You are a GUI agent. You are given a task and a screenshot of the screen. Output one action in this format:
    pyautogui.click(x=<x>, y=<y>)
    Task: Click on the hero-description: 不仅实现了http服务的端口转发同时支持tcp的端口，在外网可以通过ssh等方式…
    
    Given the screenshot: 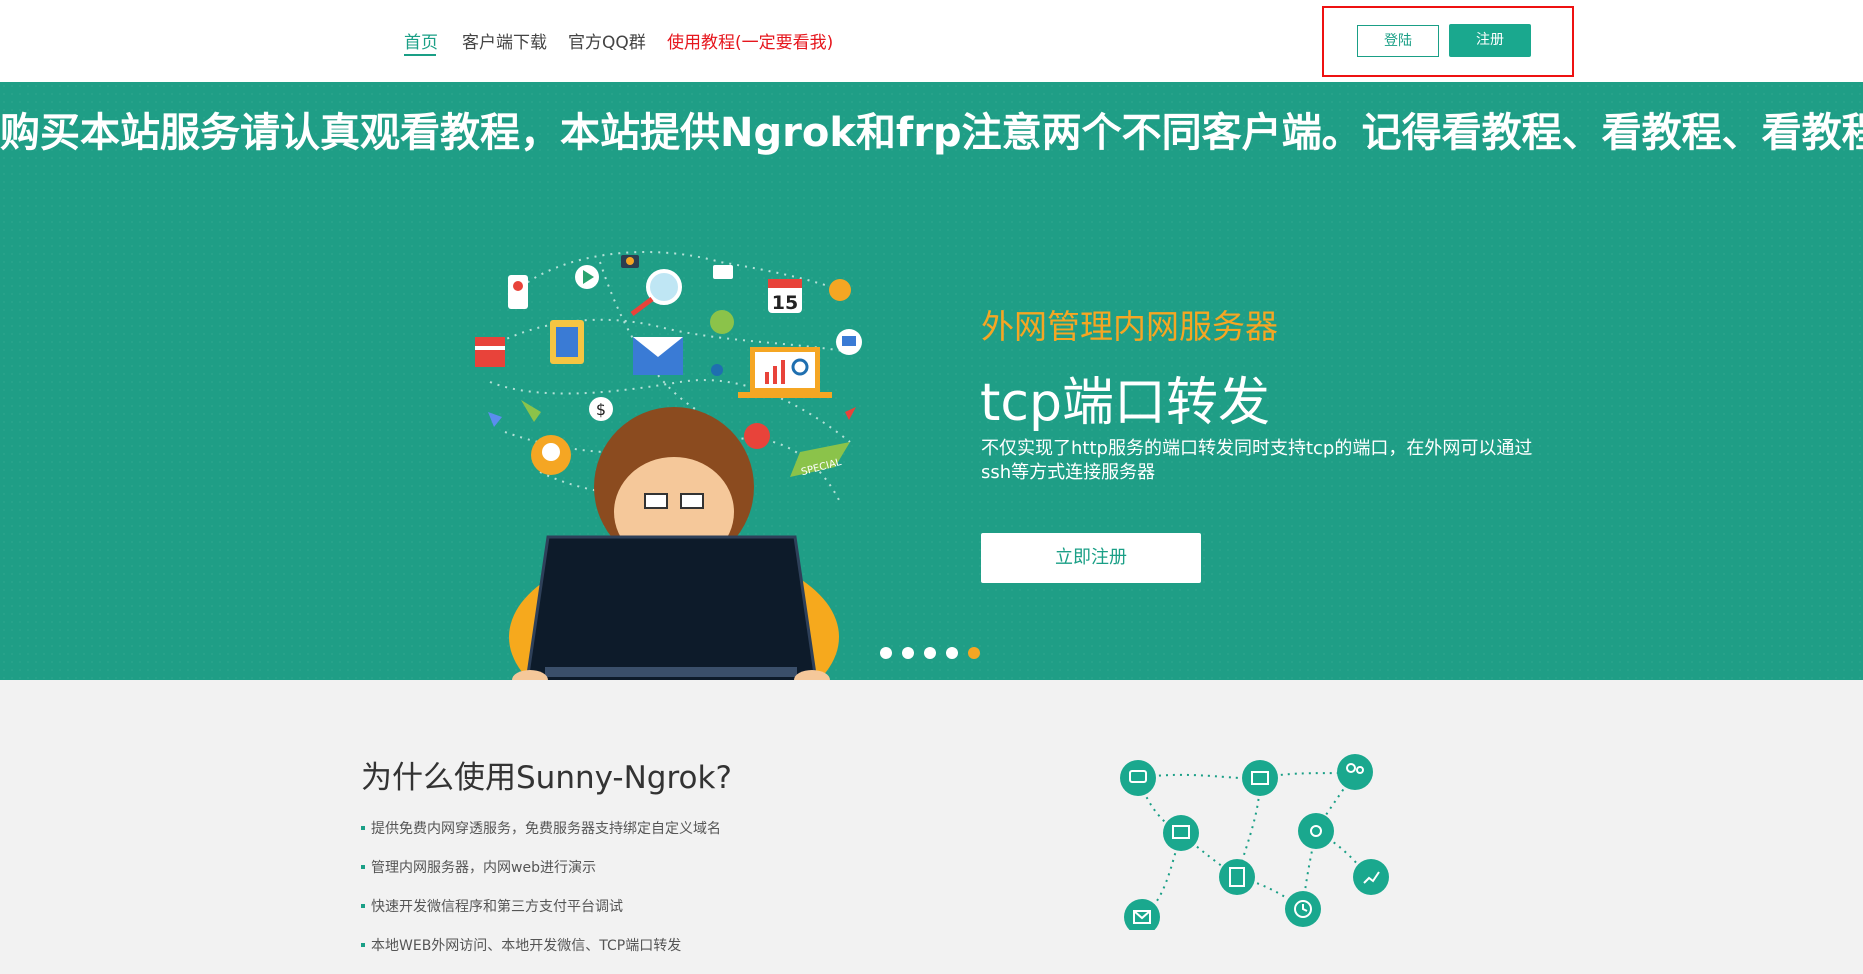 What is the action you would take?
    pyautogui.click(x=1257, y=460)
    